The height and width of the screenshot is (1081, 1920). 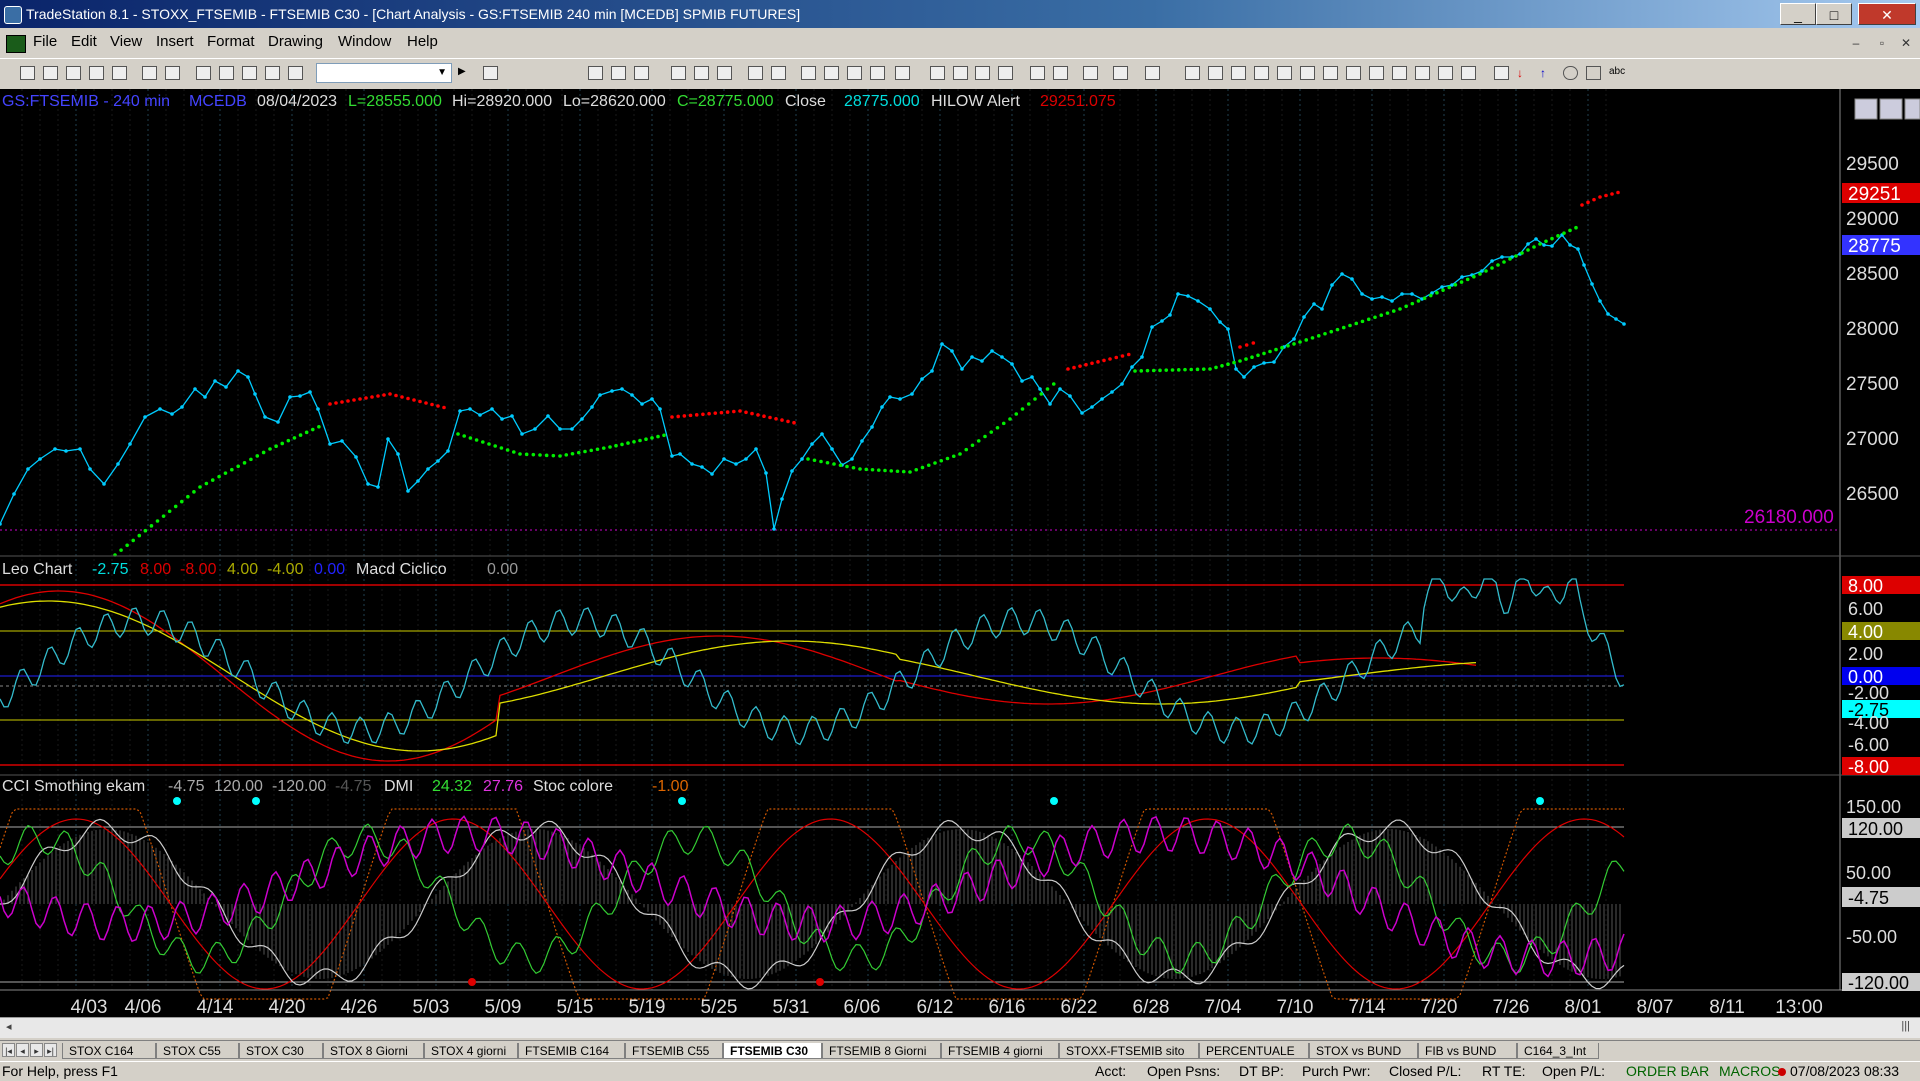 I want to click on tab-item: FTSEMIB C30, so click(x=772, y=1051).